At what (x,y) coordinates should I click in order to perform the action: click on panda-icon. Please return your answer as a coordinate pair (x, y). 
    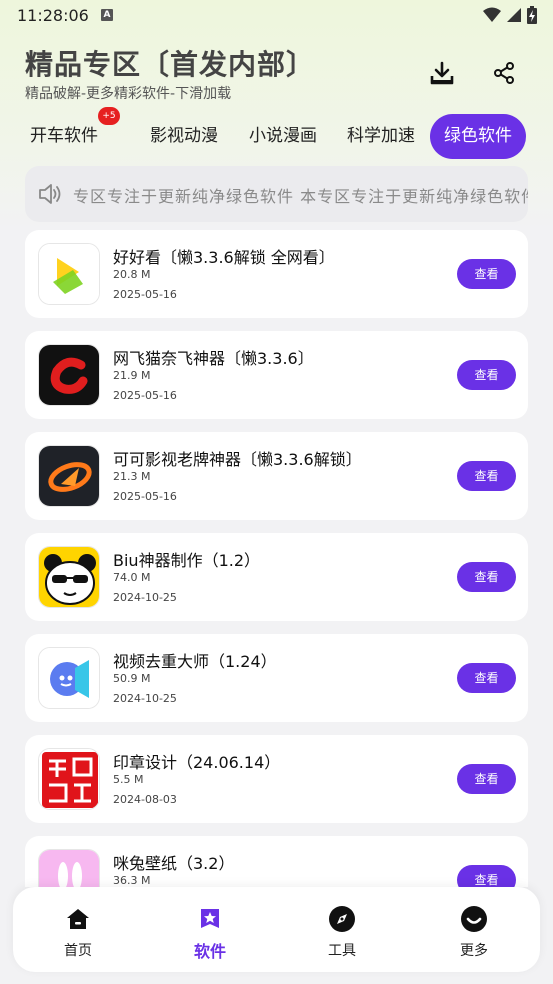
    Looking at the image, I should click on (69, 577).